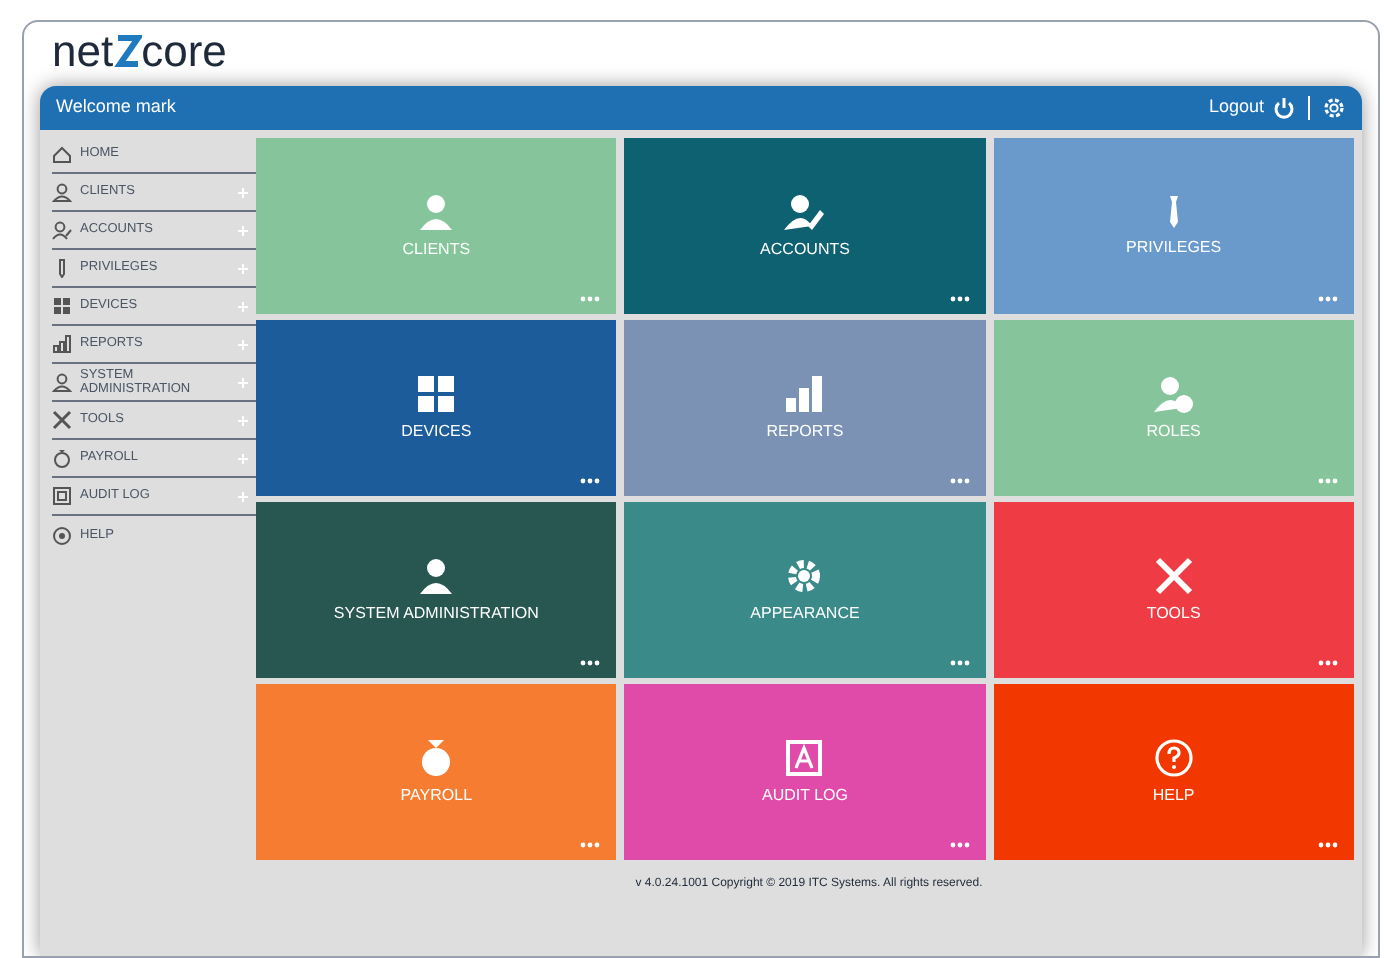  I want to click on tile-label: REPORTS, so click(805, 431).